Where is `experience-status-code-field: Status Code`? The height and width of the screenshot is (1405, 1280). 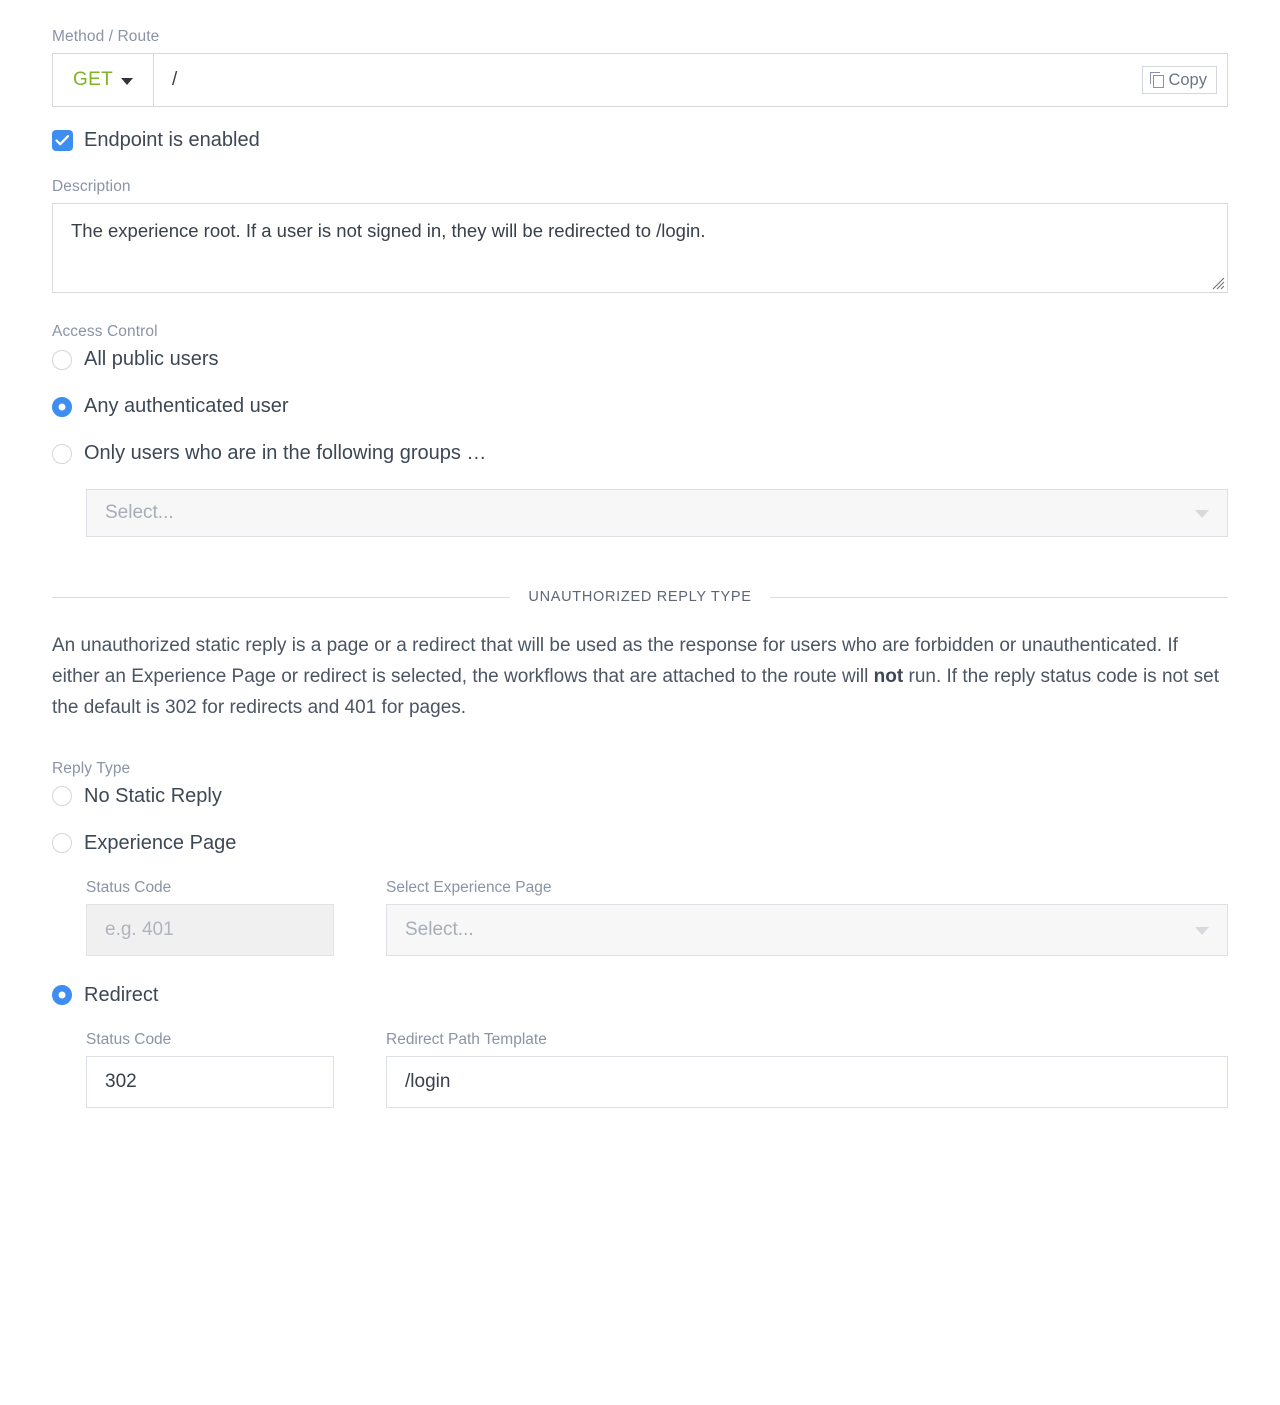
experience-status-code-field: Status Code is located at coordinates (210, 917).